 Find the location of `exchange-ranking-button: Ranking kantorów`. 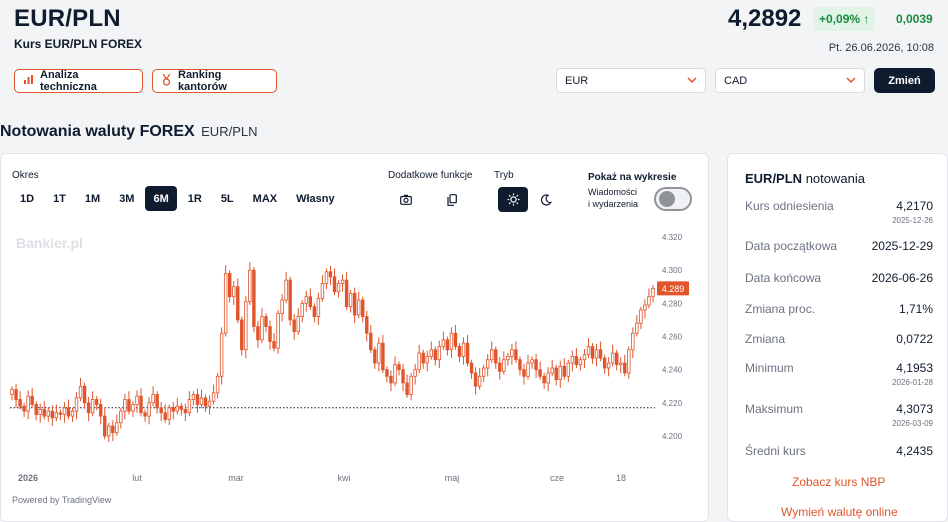

exchange-ranking-button: Ranking kantorów is located at coordinates (214, 81).